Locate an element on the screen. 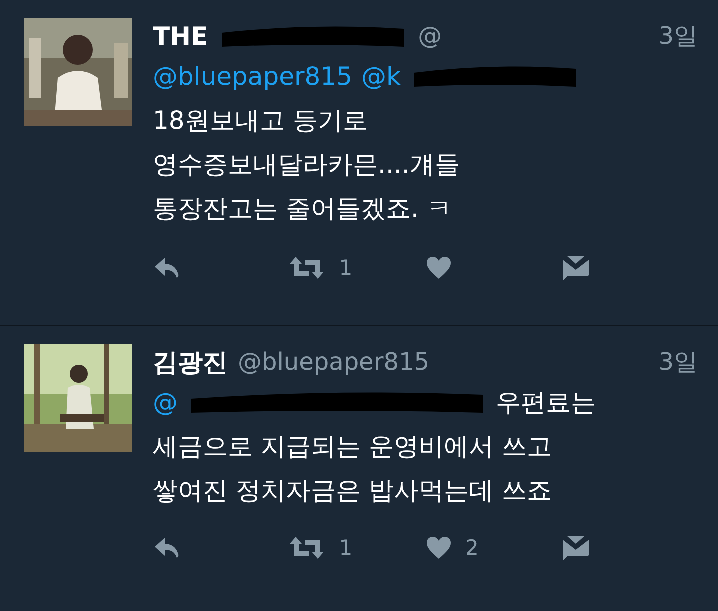 The image size is (718, 611). mention-link: @bluepaper815 is located at coordinates (252, 76).